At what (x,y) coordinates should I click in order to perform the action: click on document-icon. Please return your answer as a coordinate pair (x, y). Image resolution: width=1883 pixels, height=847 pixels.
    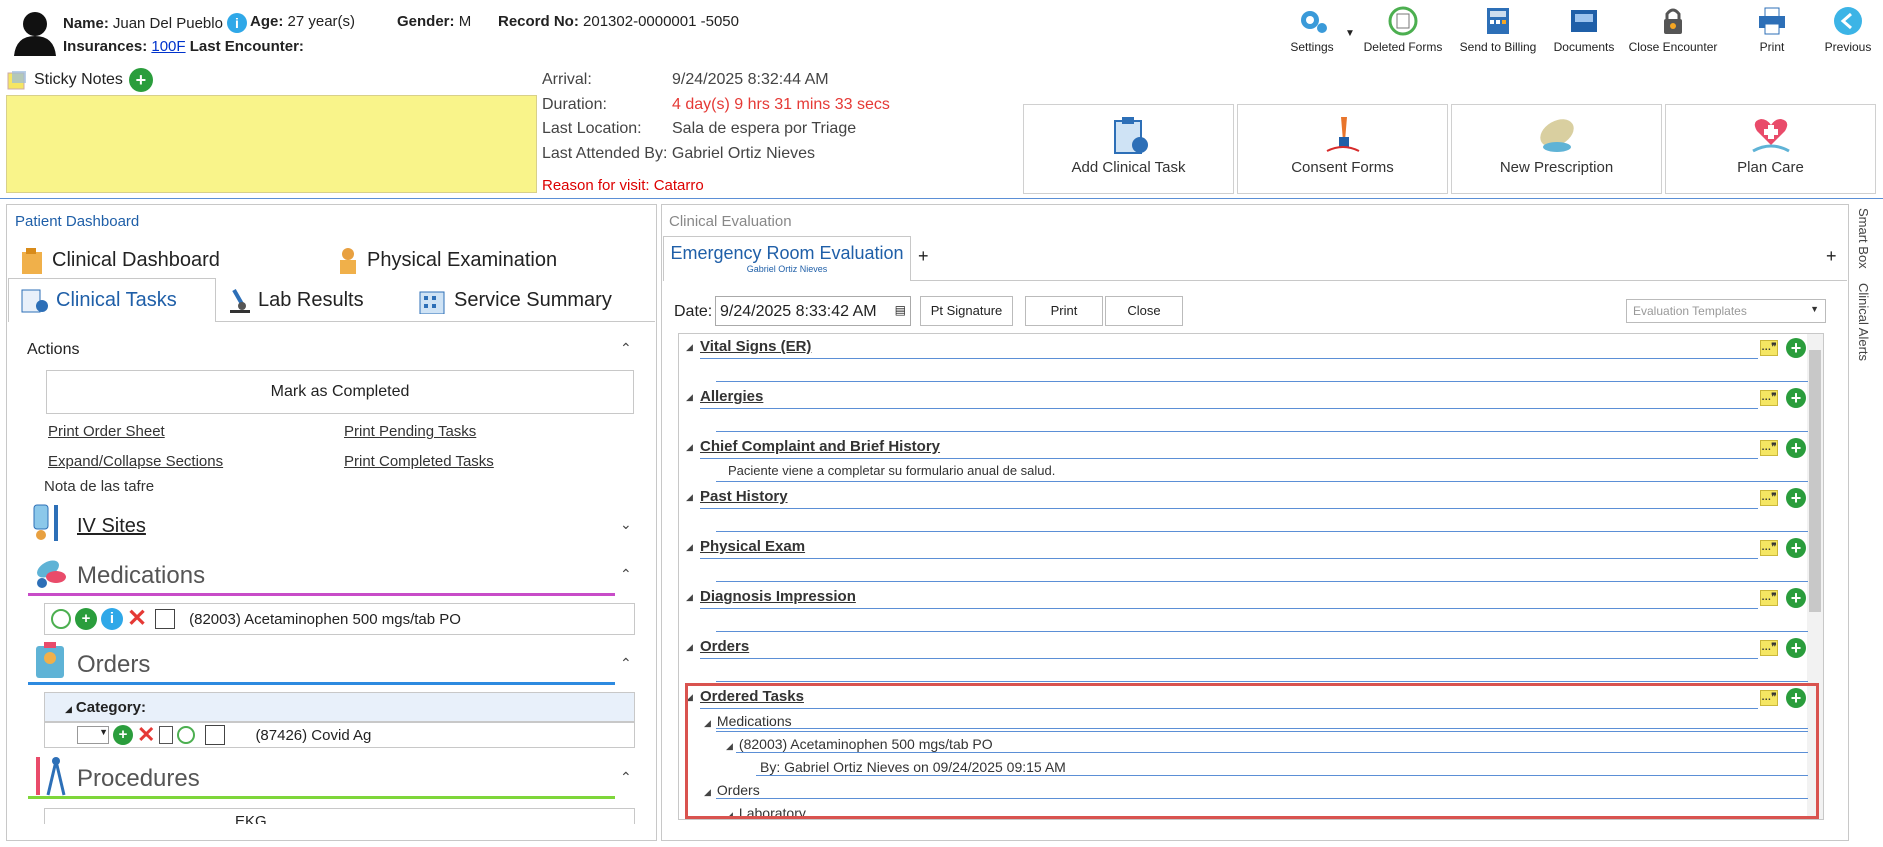
    Looking at the image, I should click on (166, 735).